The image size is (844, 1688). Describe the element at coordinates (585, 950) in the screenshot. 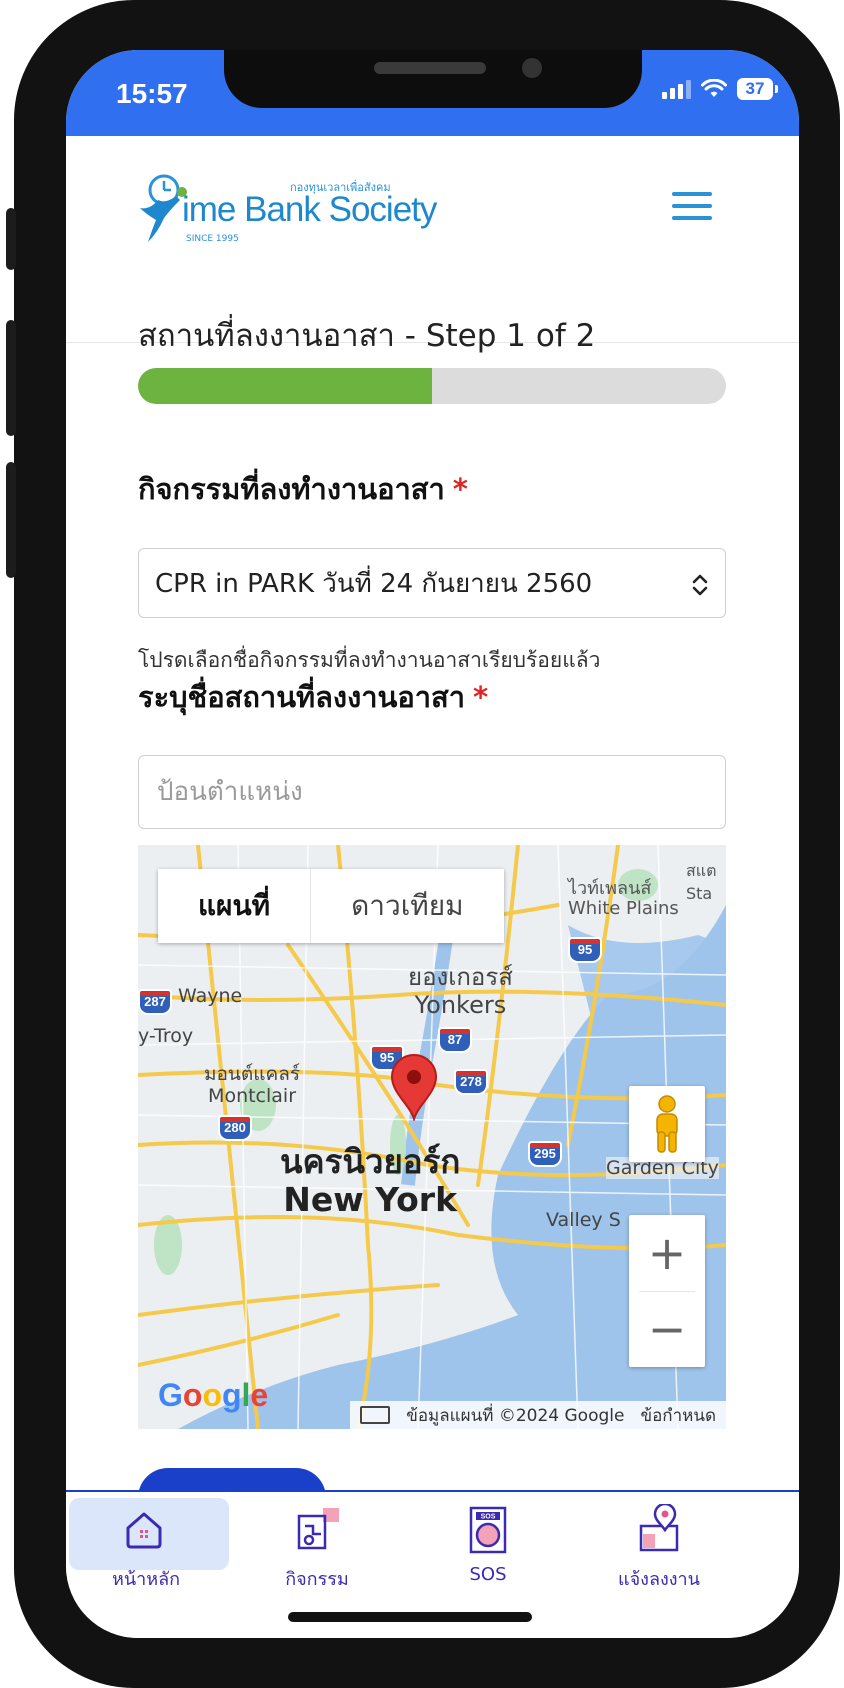

I see `highway-shield: 95` at that location.